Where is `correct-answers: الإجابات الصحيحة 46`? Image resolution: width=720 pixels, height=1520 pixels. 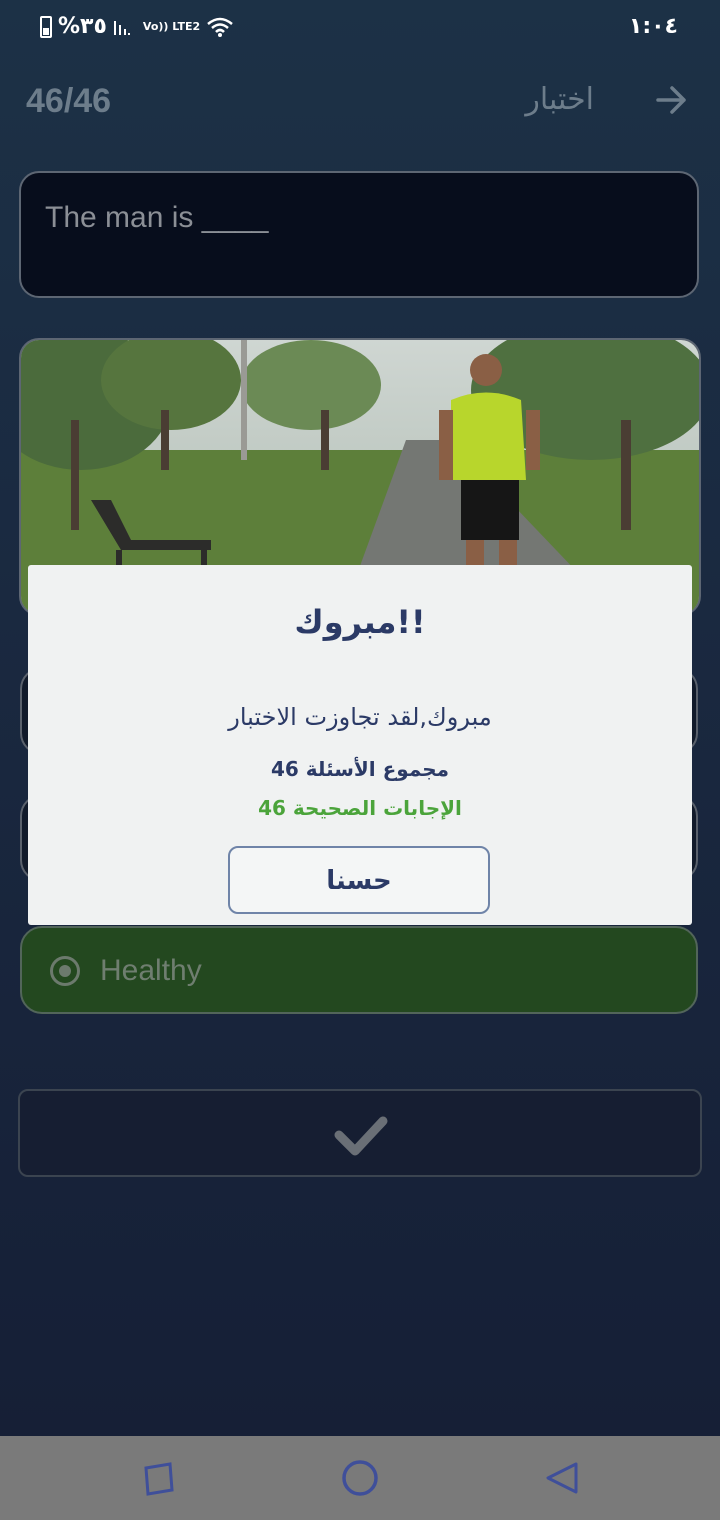
correct-answers: الإجابات الصحيحة 46 is located at coordinates (360, 808).